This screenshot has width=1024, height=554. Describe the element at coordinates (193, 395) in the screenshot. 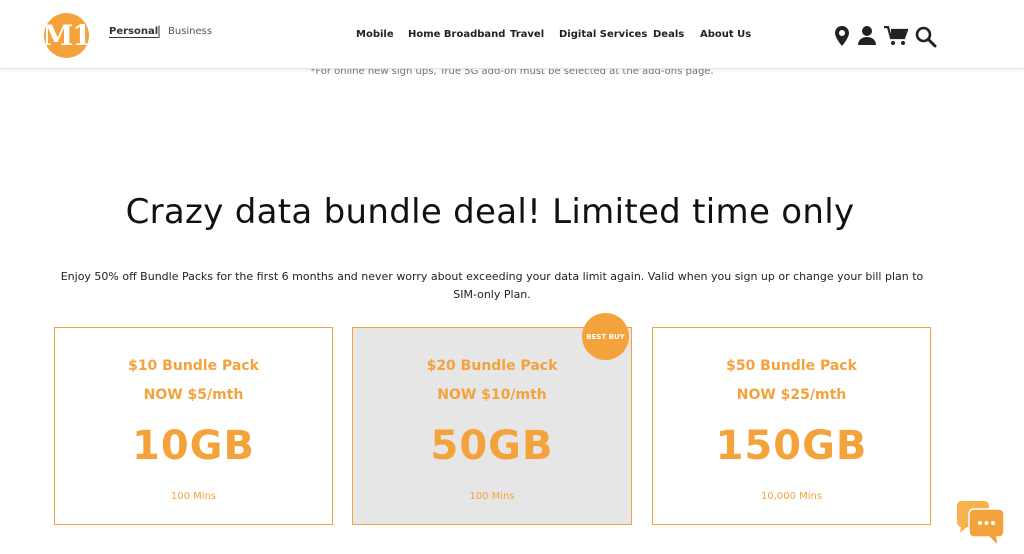

I see `plan-price: NOW $5/mth` at that location.